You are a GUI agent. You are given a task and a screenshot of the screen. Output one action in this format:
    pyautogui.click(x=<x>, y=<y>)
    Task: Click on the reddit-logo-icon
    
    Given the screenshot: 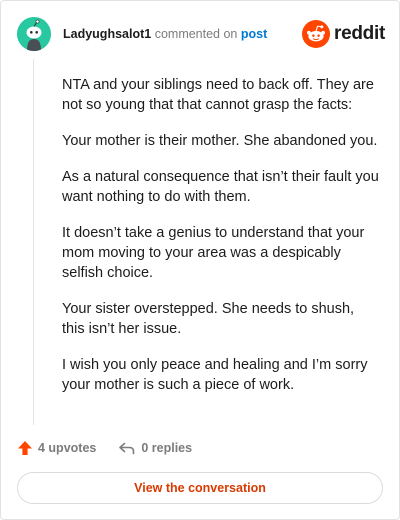 What is the action you would take?
    pyautogui.click(x=316, y=34)
    